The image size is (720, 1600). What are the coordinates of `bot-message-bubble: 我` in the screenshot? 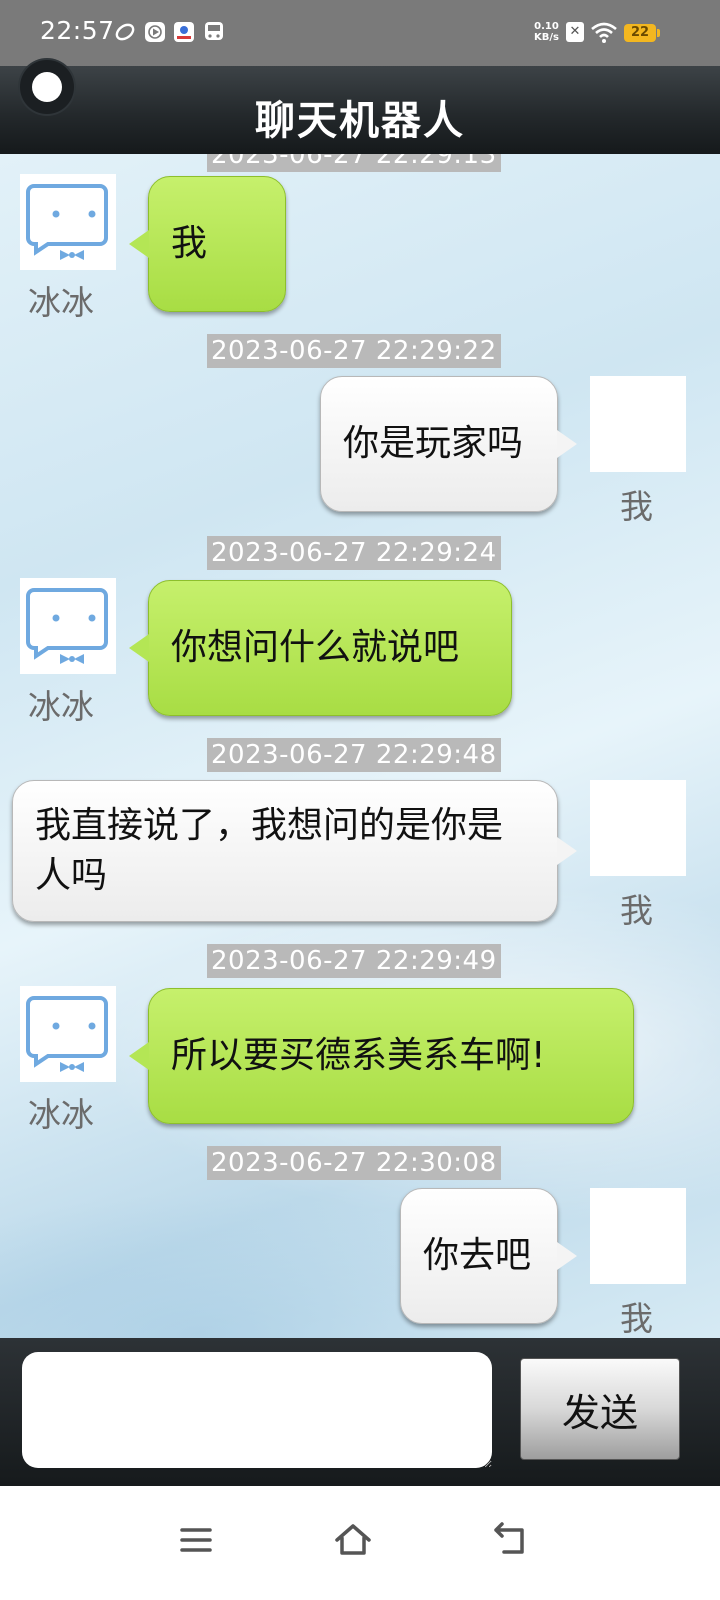 It's located at (207, 244).